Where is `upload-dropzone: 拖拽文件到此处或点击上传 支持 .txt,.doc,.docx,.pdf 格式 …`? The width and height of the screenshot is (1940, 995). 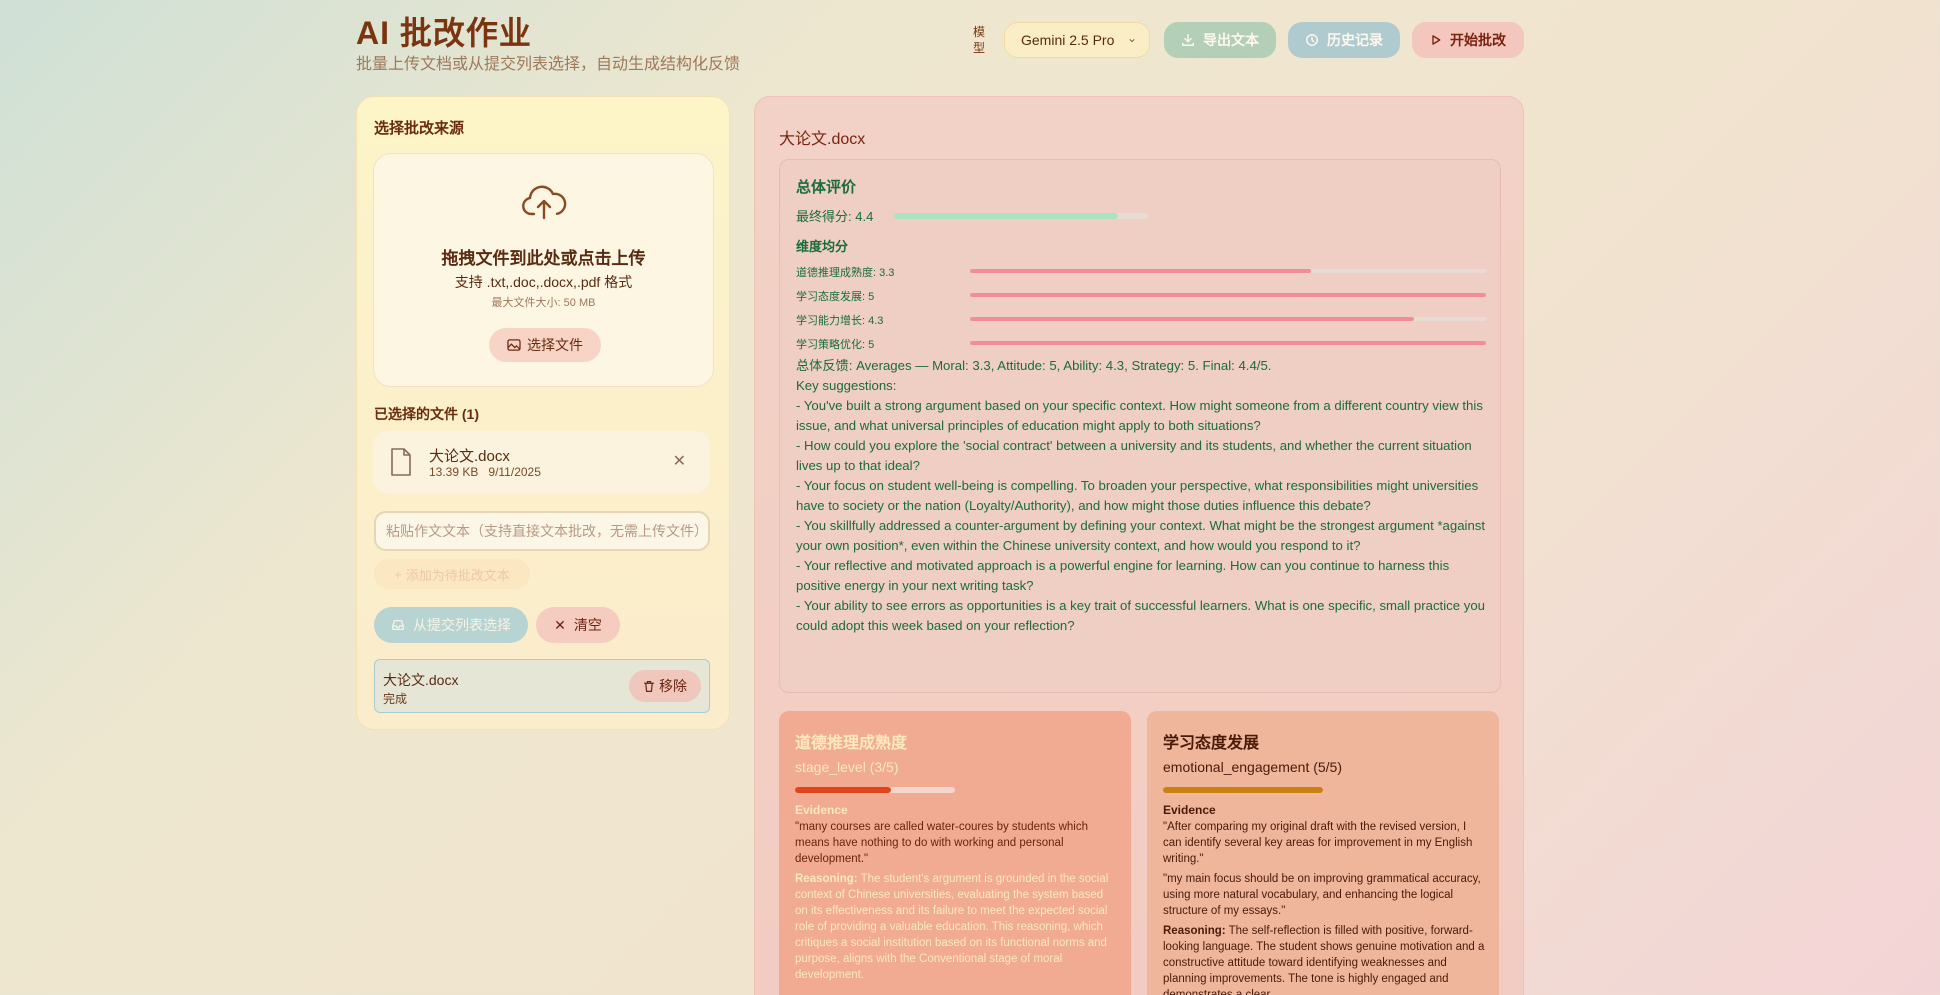 upload-dropzone: 拖拽文件到此处或点击上传 支持 .txt,.doc,.docx,.pdf 格式 … is located at coordinates (543, 270).